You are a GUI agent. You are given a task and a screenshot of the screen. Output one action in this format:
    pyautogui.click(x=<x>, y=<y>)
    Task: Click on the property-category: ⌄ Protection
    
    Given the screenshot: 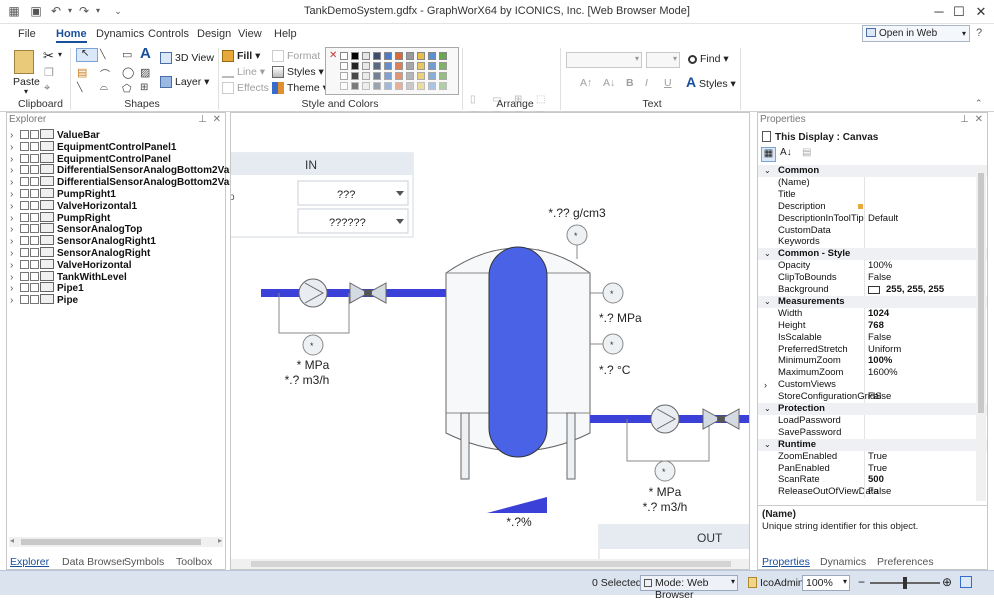 What is the action you would take?
    pyautogui.click(x=872, y=409)
    